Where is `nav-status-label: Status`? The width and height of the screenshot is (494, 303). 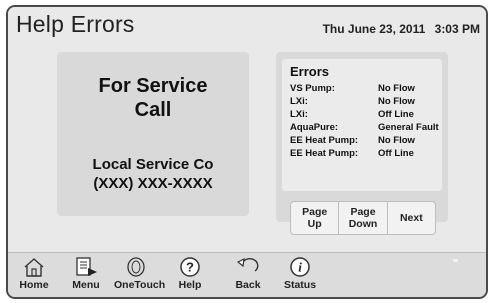
nav-status-label: Status is located at coordinates (300, 285).